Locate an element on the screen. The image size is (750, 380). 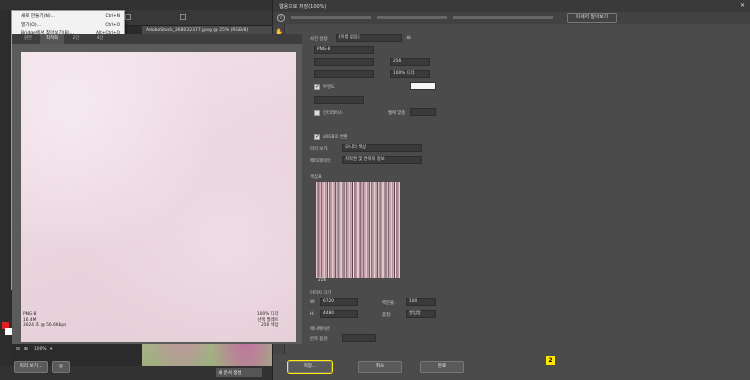
height-label: H: is located at coordinates (312, 314).